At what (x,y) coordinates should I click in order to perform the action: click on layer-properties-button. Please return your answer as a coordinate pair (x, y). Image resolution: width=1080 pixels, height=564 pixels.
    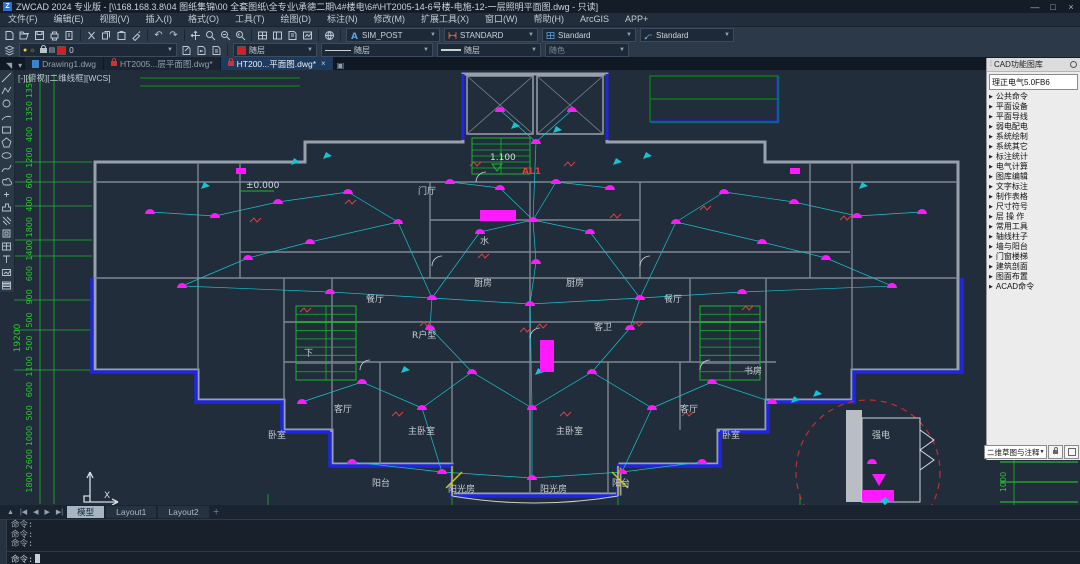
    Looking at the image, I should click on (9, 50).